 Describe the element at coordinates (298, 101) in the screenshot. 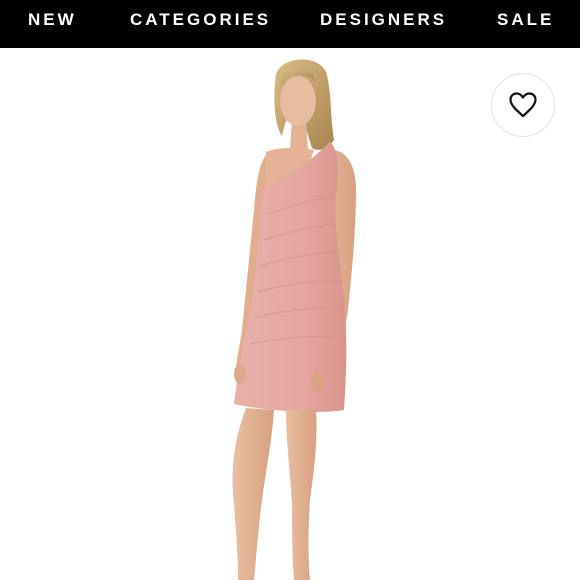

I see `model-face` at that location.